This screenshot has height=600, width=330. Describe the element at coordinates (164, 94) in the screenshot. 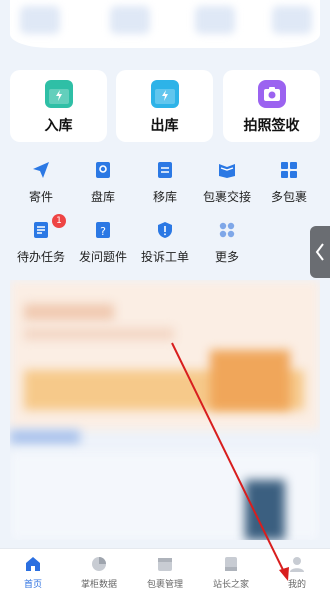

I see `outbound-box-icon` at that location.